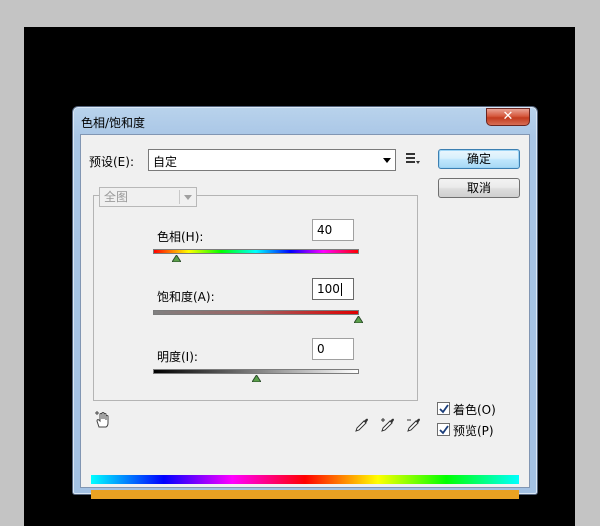 The image size is (600, 526). I want to click on saturation-slider-thumb, so click(358, 319).